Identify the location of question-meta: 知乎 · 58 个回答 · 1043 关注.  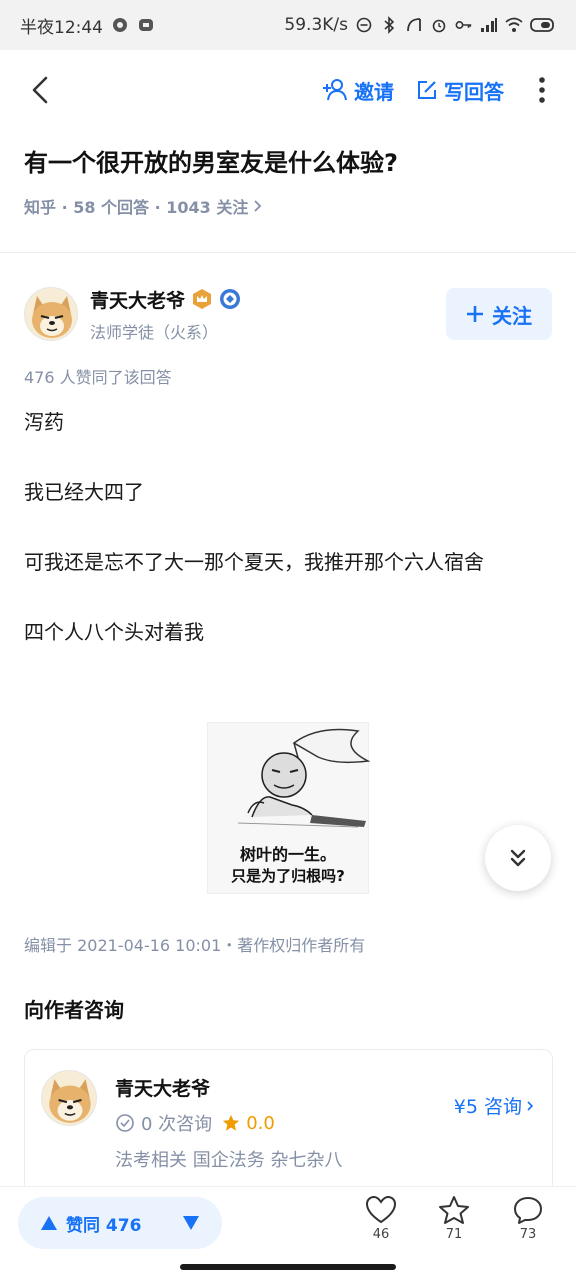
(288, 206).